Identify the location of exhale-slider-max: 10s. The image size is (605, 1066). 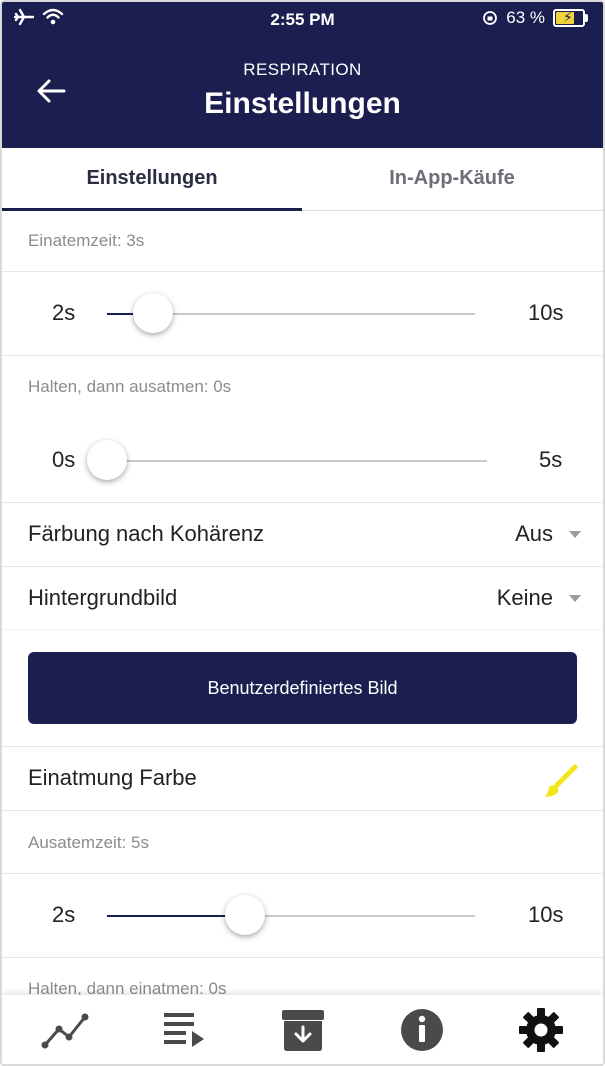
(546, 914).